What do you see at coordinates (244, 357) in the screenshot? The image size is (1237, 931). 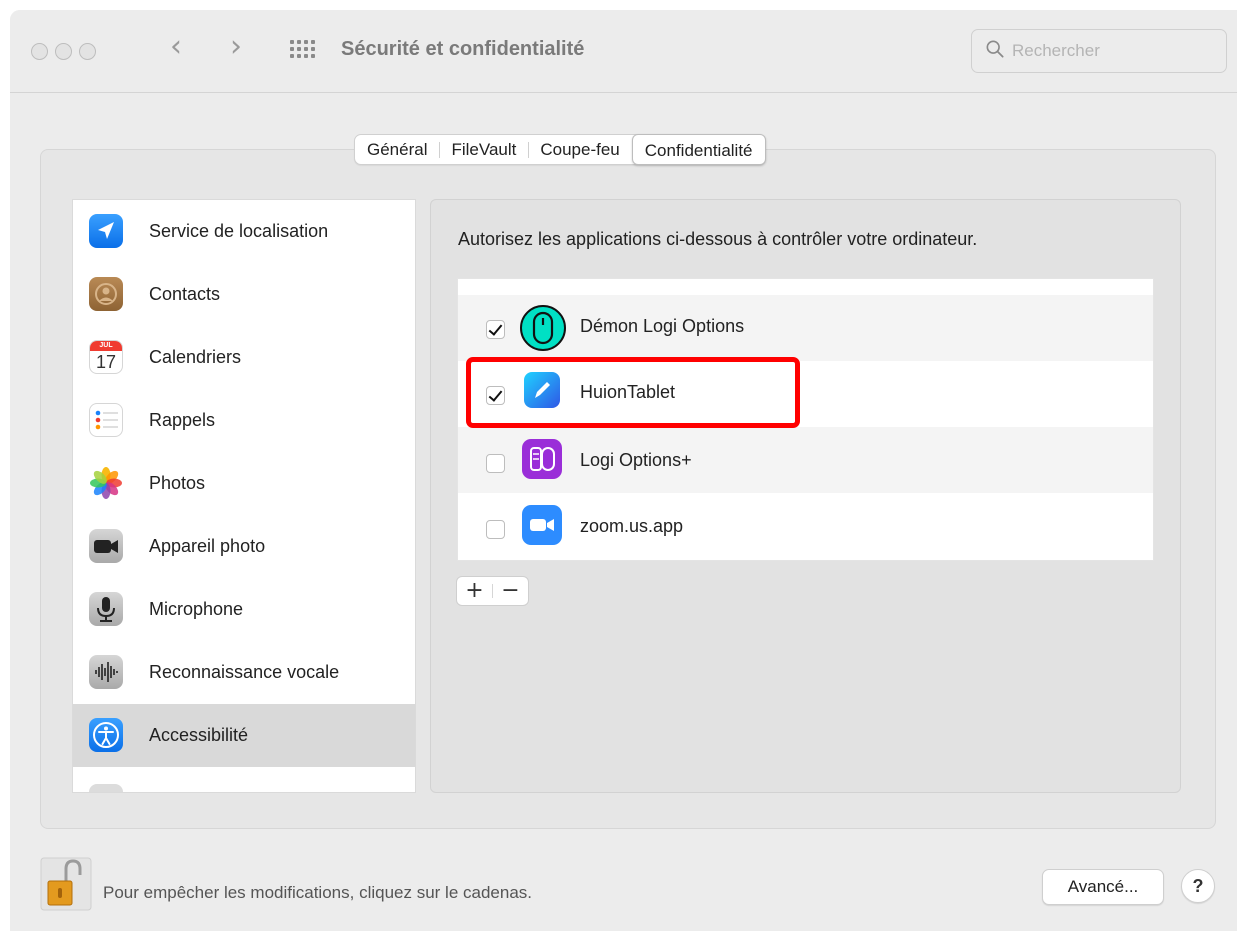 I see `sidebar-item-calendars: JUL 17 Calendriers` at bounding box center [244, 357].